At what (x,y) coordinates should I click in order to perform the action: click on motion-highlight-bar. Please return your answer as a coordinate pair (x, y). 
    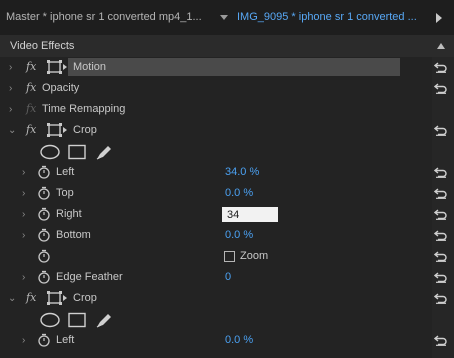
    Looking at the image, I should click on (234, 67).